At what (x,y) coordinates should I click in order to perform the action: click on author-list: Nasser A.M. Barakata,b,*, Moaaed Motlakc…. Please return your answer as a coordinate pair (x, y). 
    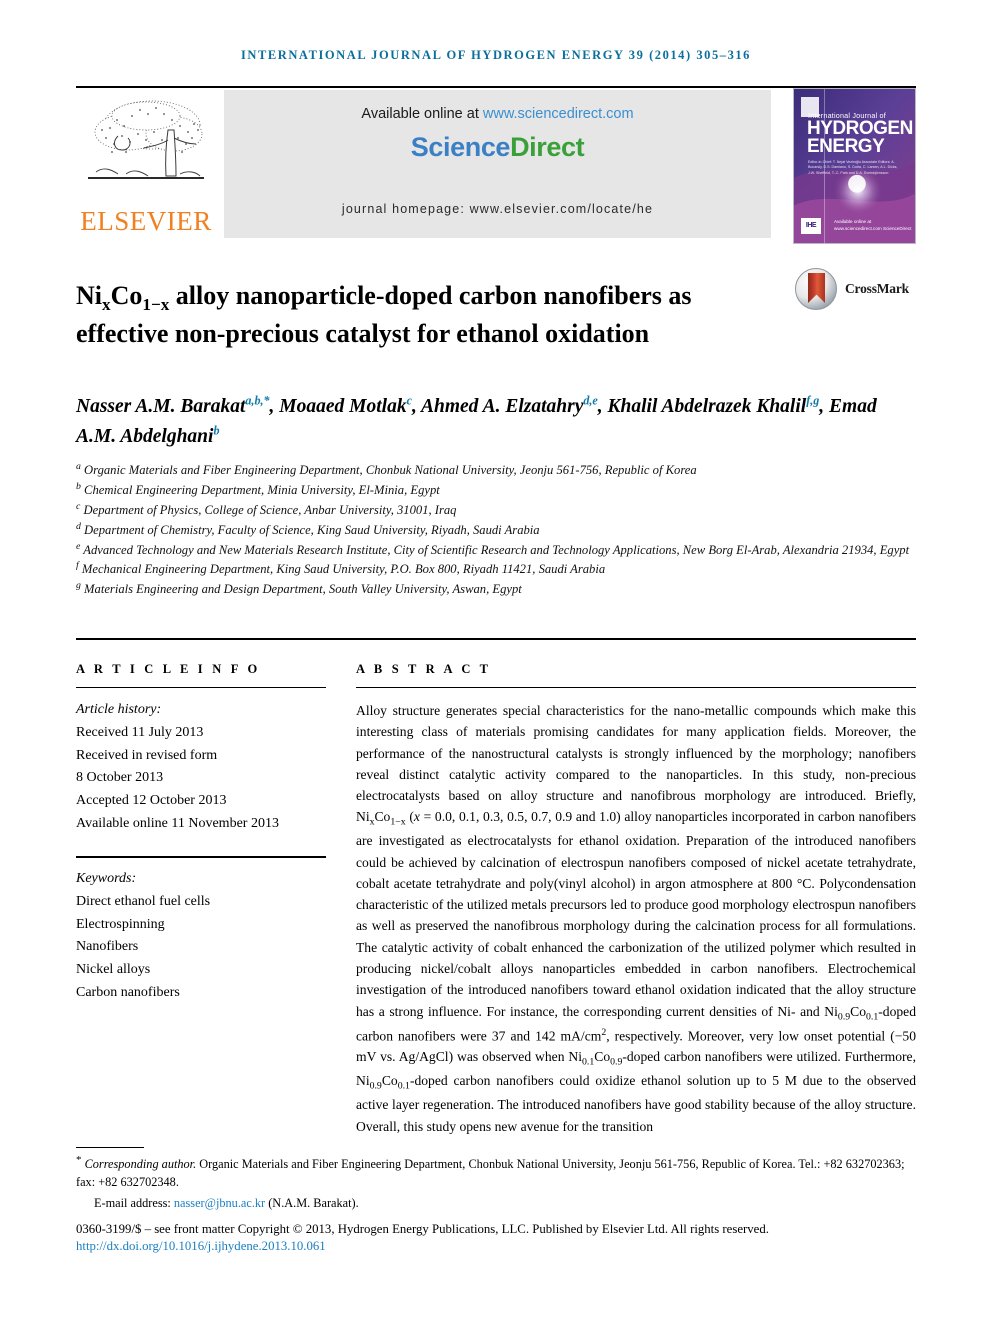
    Looking at the image, I should click on (476, 420).